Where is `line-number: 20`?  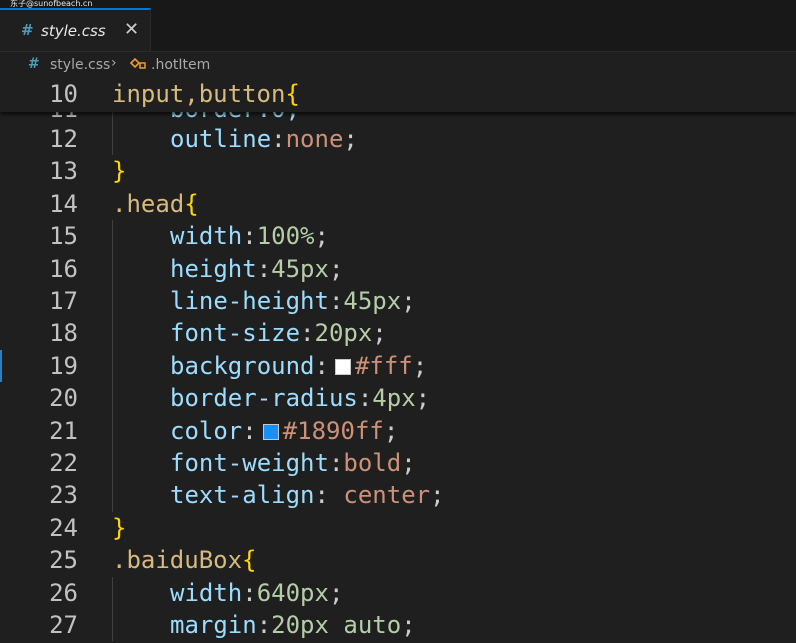 line-number: 20 is located at coordinates (63, 398).